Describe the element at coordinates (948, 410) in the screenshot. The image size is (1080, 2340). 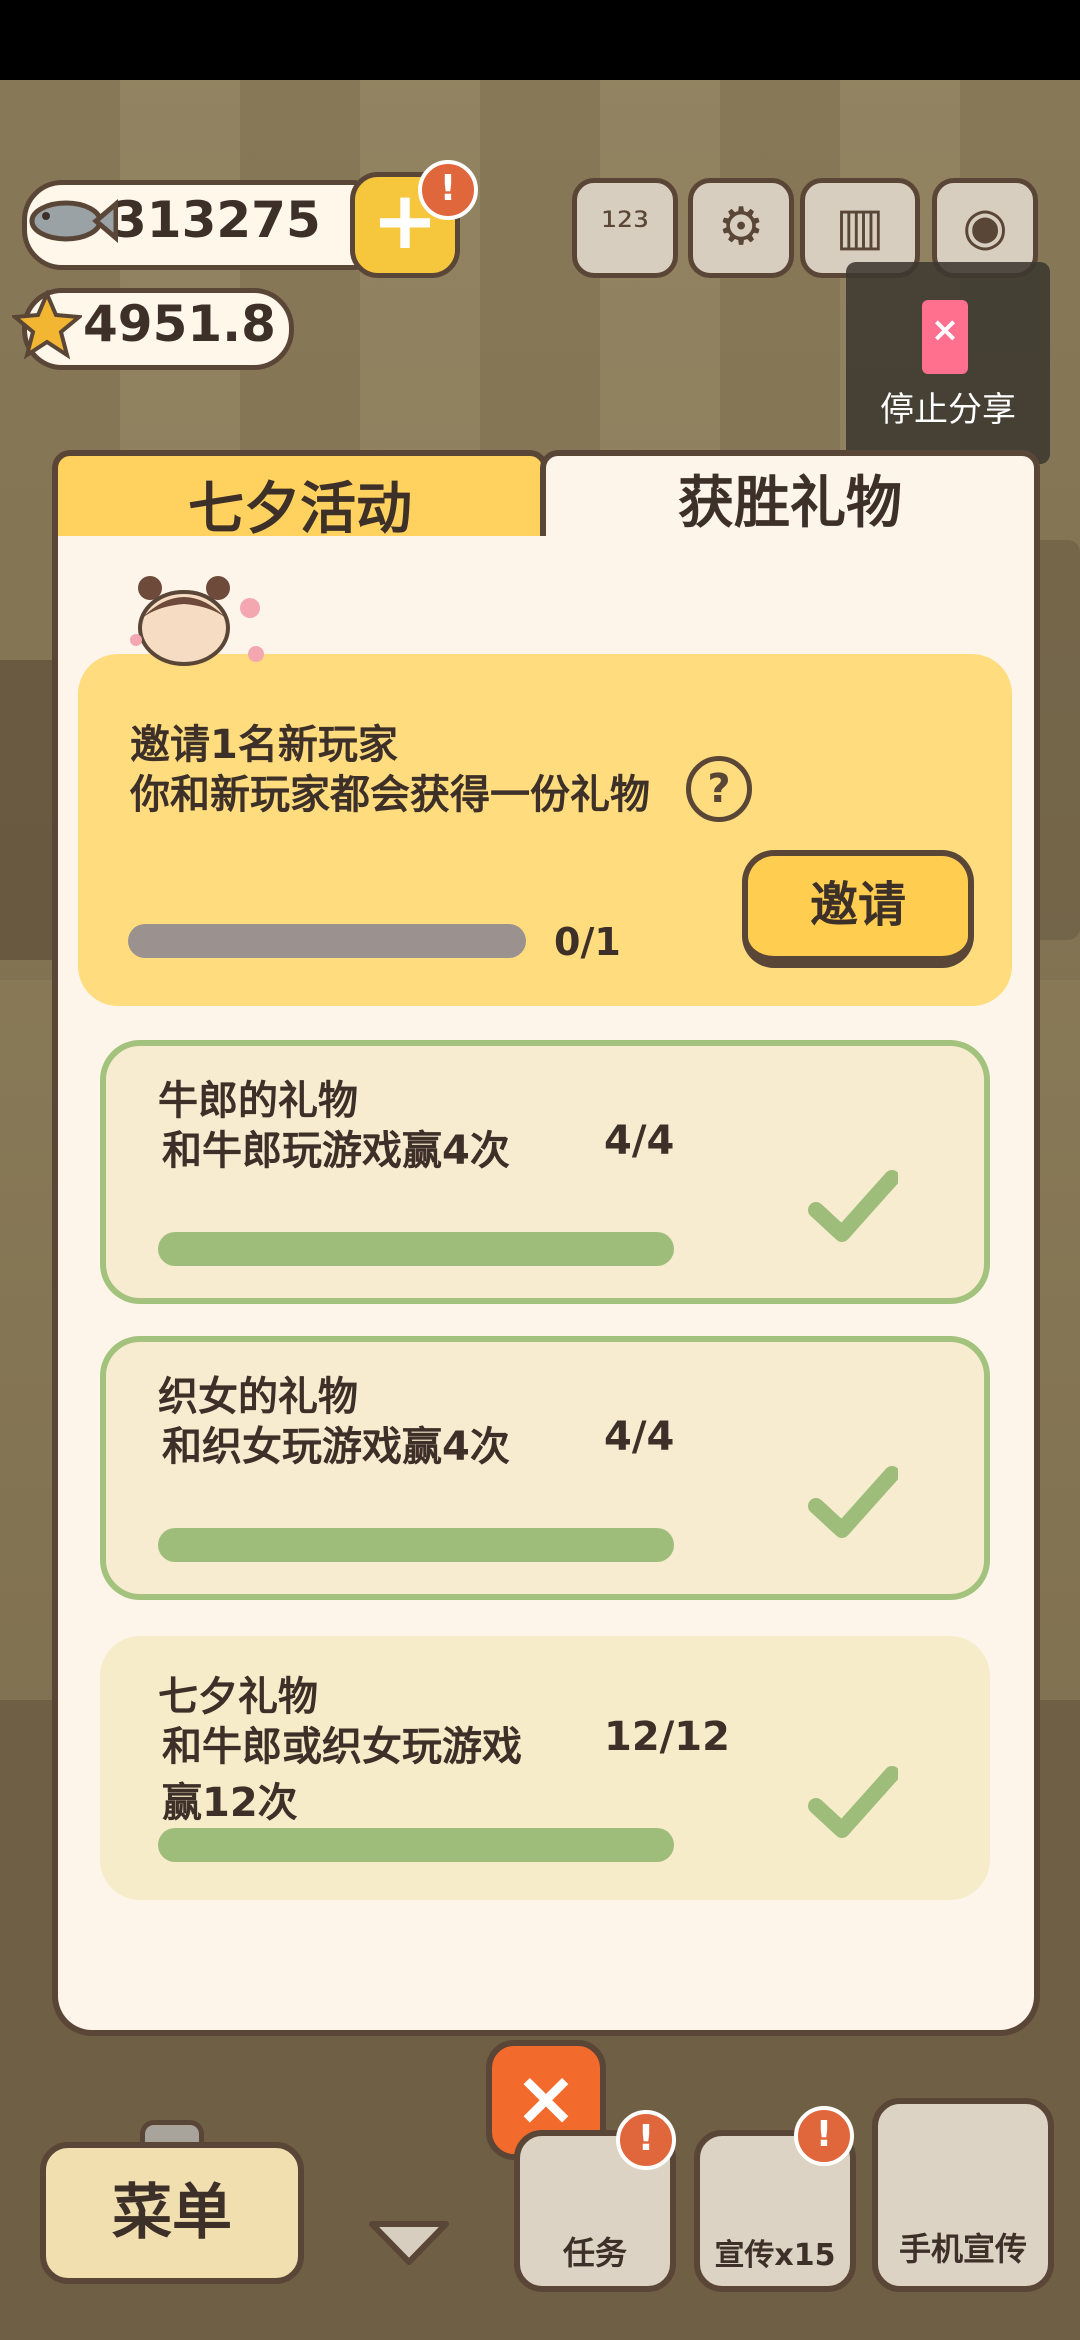
I see `stop-share-label: 停止分享` at that location.